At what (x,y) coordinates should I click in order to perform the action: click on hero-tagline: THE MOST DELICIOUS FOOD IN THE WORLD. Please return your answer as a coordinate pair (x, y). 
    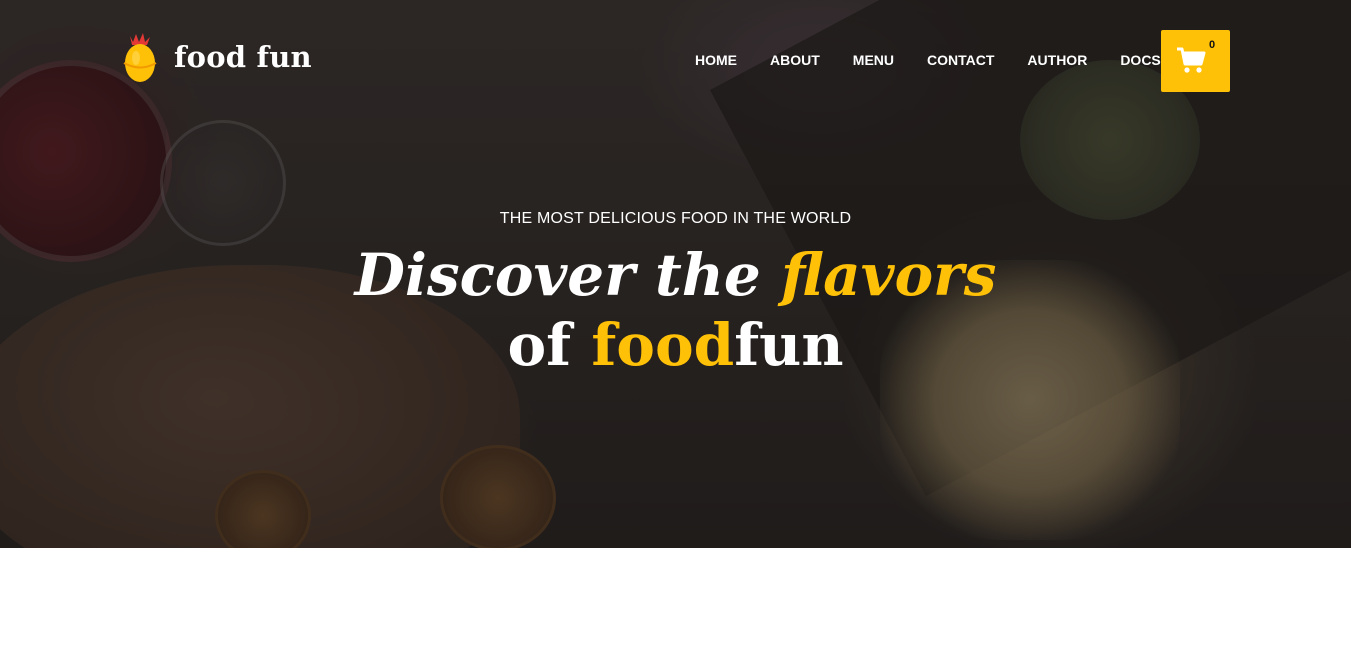
    Looking at the image, I should click on (675, 218).